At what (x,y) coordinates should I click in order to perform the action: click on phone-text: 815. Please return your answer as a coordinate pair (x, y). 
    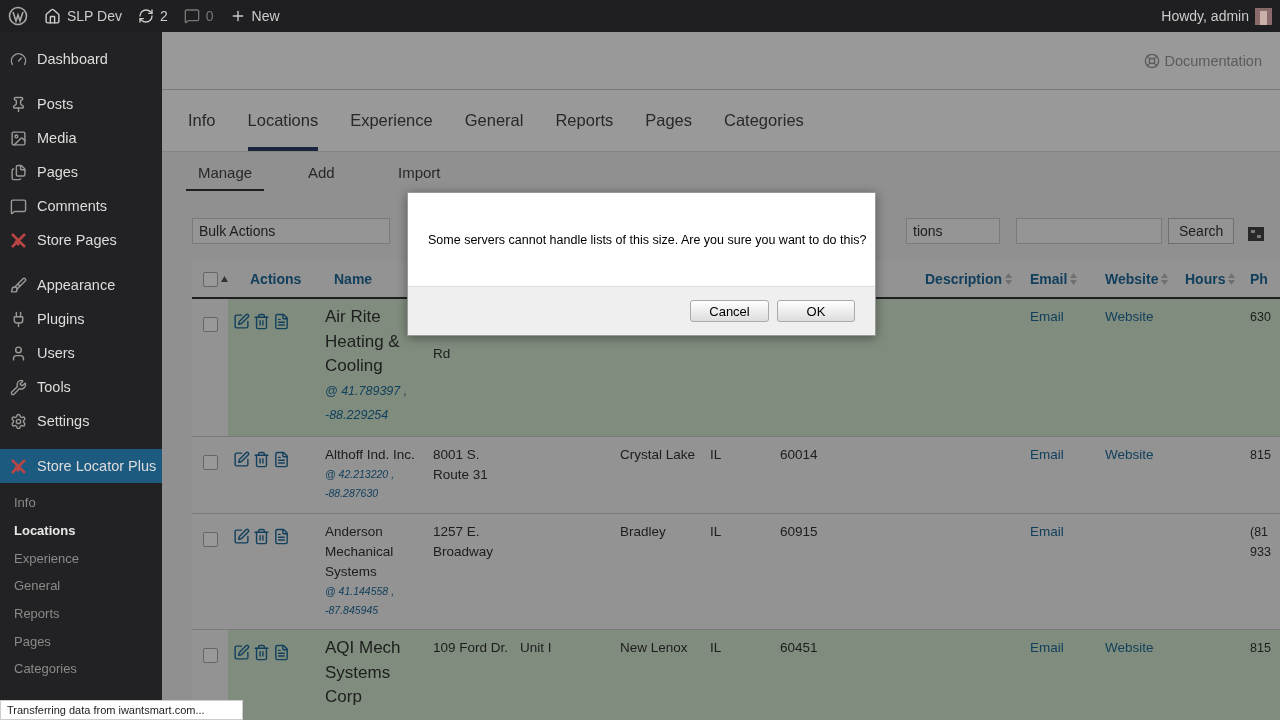
    Looking at the image, I should click on (1261, 648).